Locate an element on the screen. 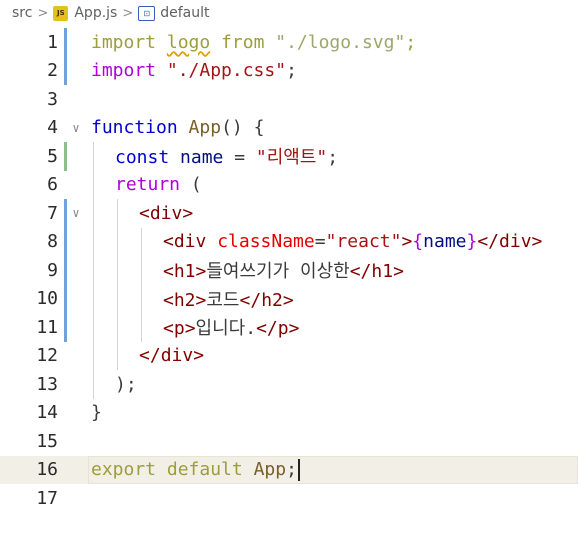 This screenshot has height=535, width=578. breadcrumb-folder: src is located at coordinates (22, 13).